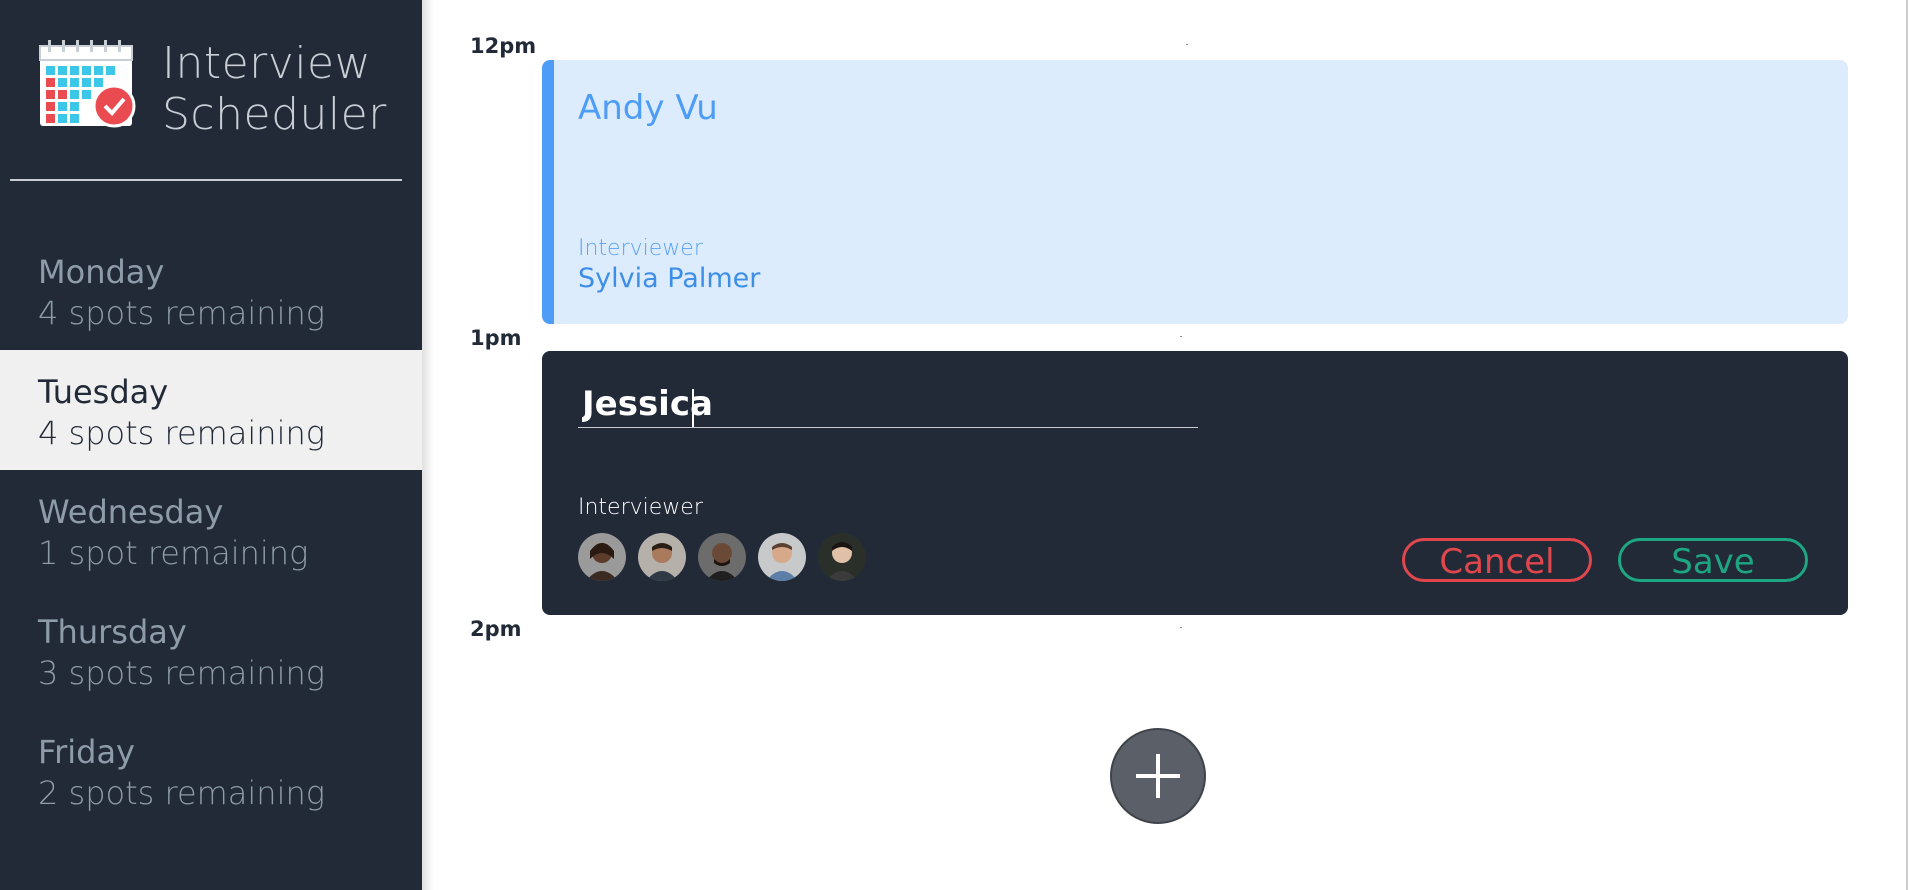 This screenshot has height=890, width=1910. I want to click on day-item-wednesday: Wednesday 1 spot remaining, so click(211, 530).